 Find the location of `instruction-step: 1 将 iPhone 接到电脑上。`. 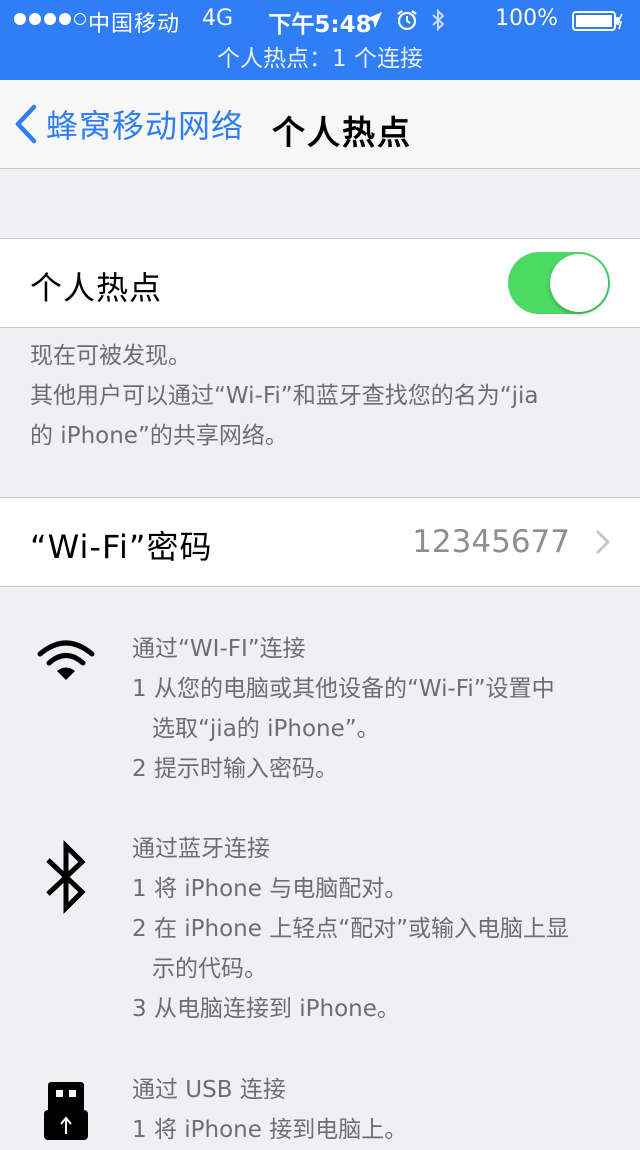

instruction-step: 1 将 iPhone 接到电脑上。 is located at coordinates (270, 1130).